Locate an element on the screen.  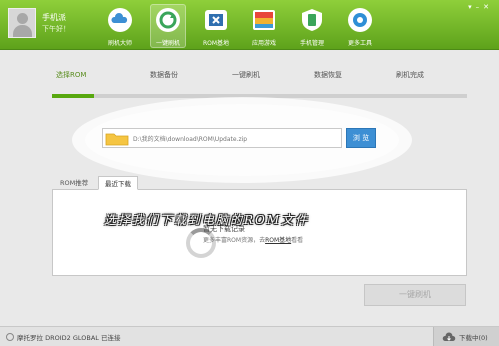
cloud-icon is located at coordinates (120, 20).